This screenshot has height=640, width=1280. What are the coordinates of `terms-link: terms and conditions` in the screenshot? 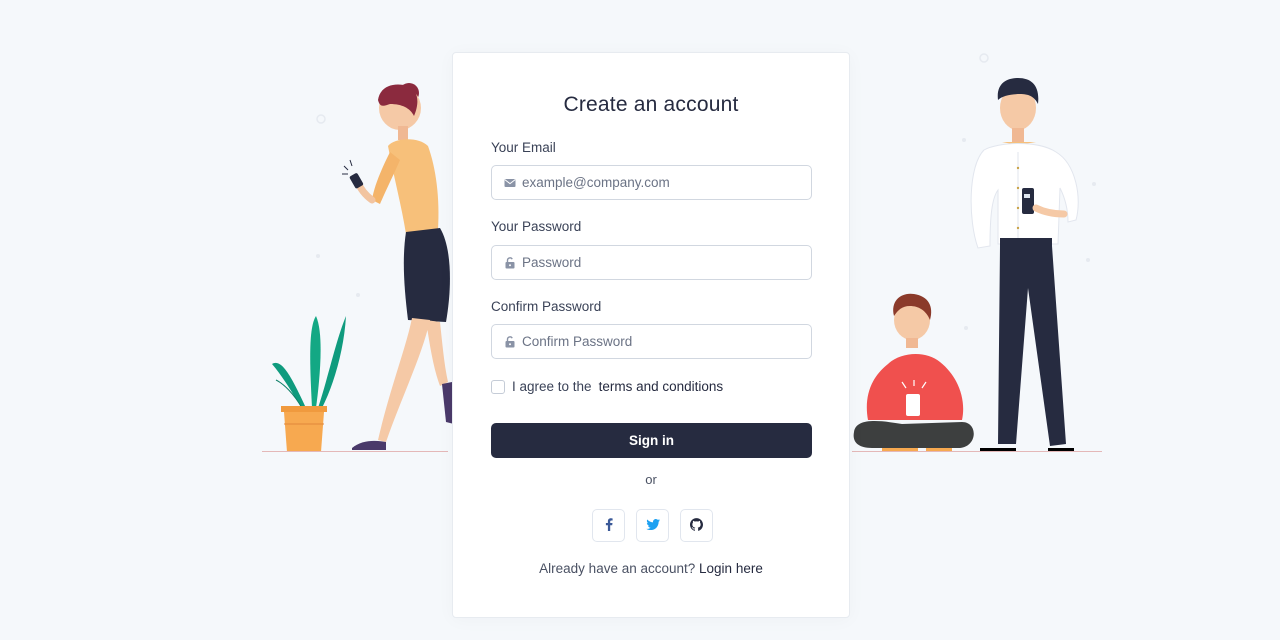 It's located at (661, 386).